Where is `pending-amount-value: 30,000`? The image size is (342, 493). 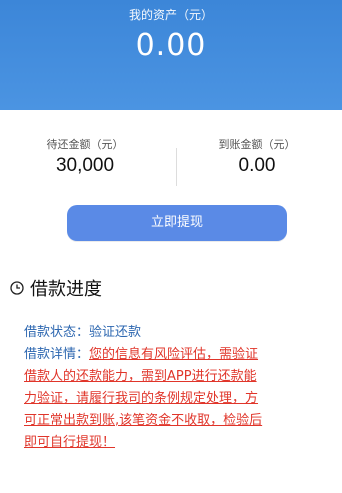
pending-amount-value: 30,000 is located at coordinates (85, 165).